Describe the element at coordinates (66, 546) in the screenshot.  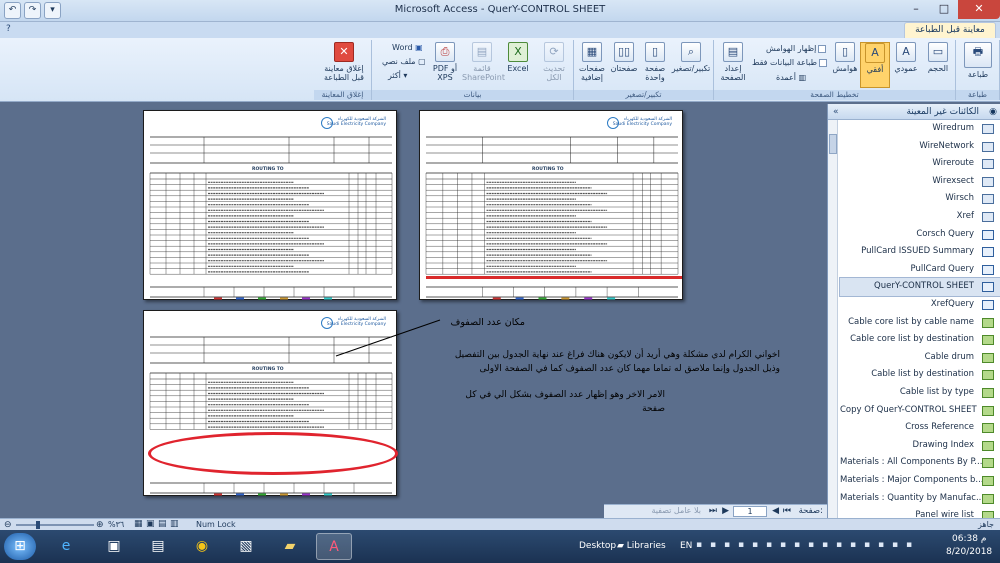
I see `internet-explorer-icon: e` at that location.